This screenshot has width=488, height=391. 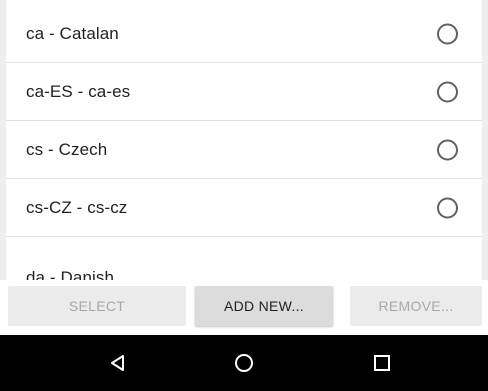 What do you see at coordinates (244, 92) in the screenshot?
I see `list-item: ca-ES - ca-es` at bounding box center [244, 92].